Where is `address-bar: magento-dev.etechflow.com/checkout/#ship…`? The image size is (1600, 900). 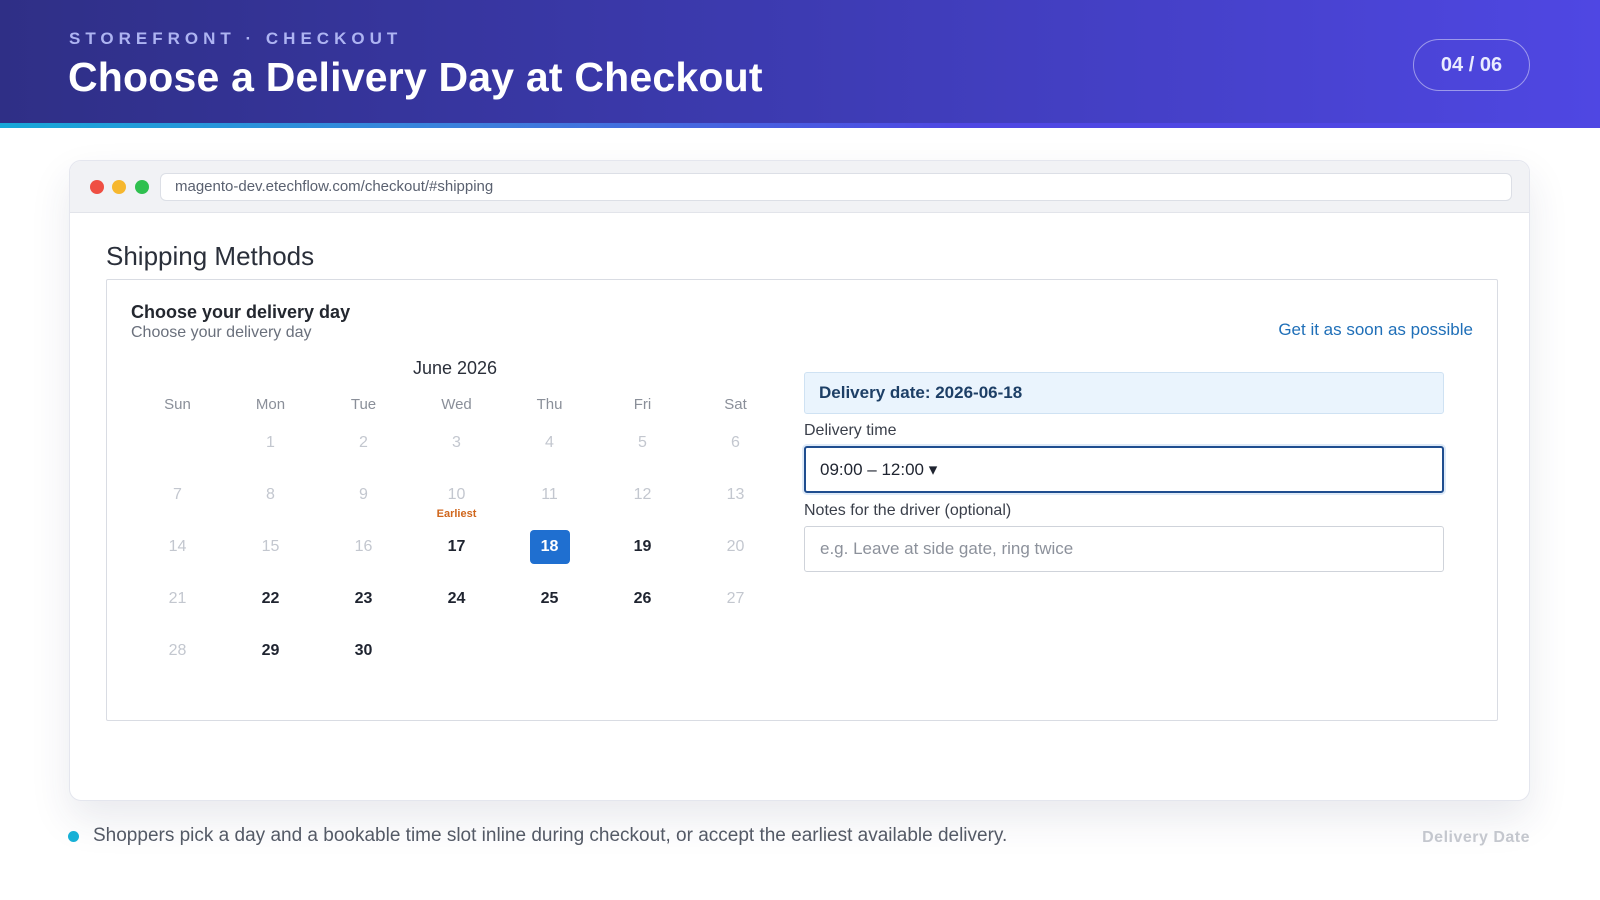 address-bar: magento-dev.etechflow.com/checkout/#ship… is located at coordinates (836, 187).